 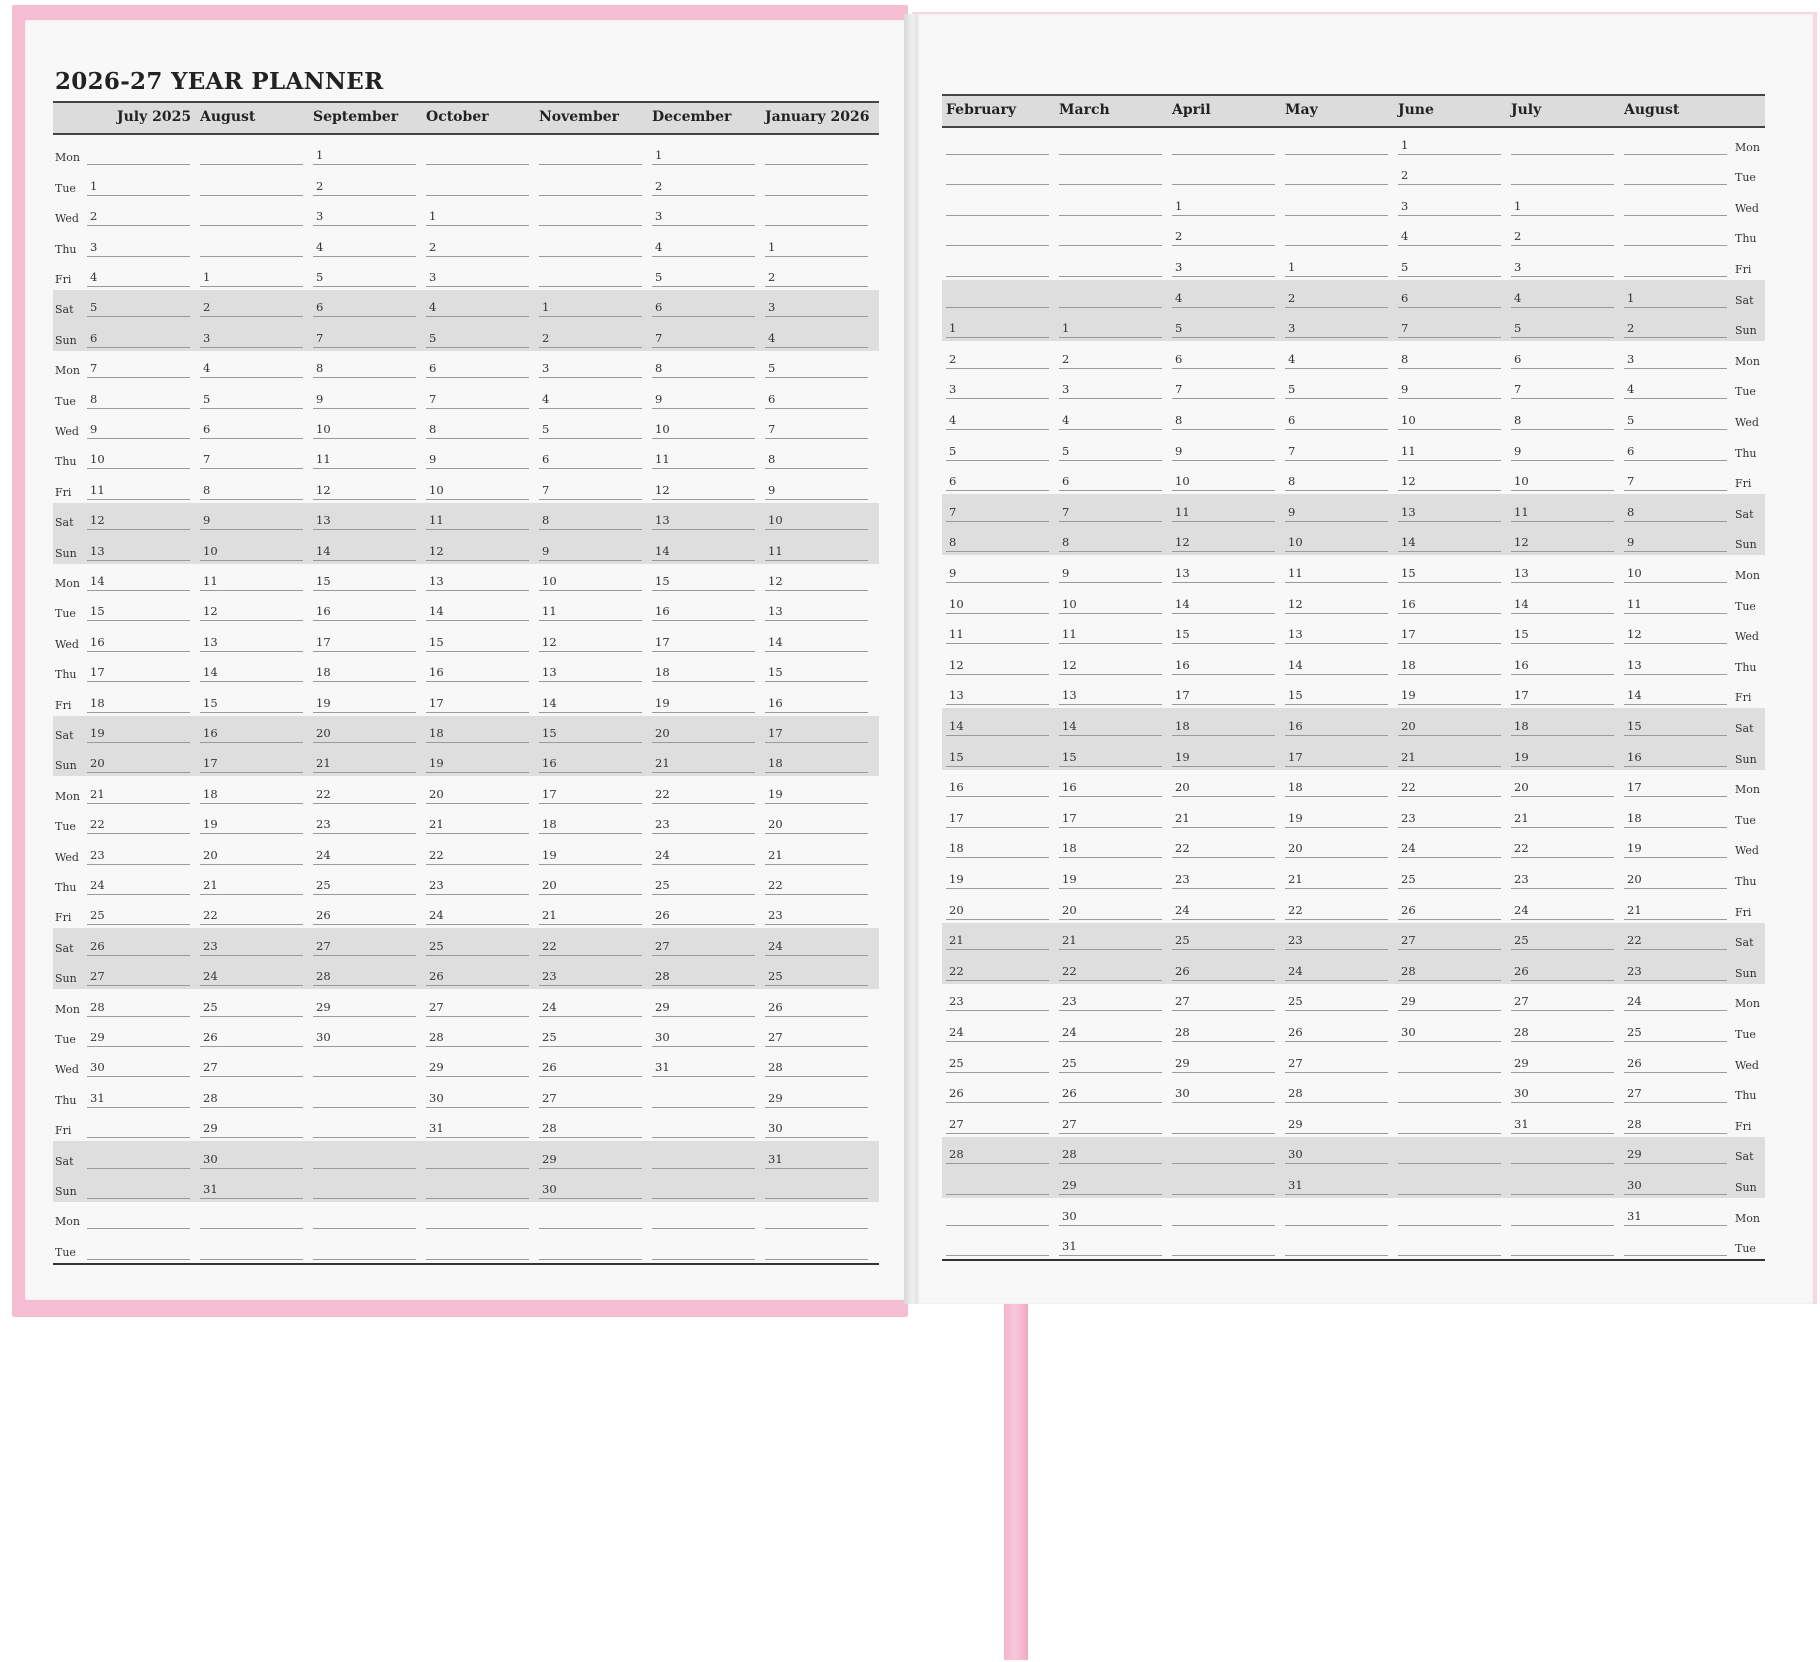 I want to click on day-cell: 5, so click(x=1110, y=447).